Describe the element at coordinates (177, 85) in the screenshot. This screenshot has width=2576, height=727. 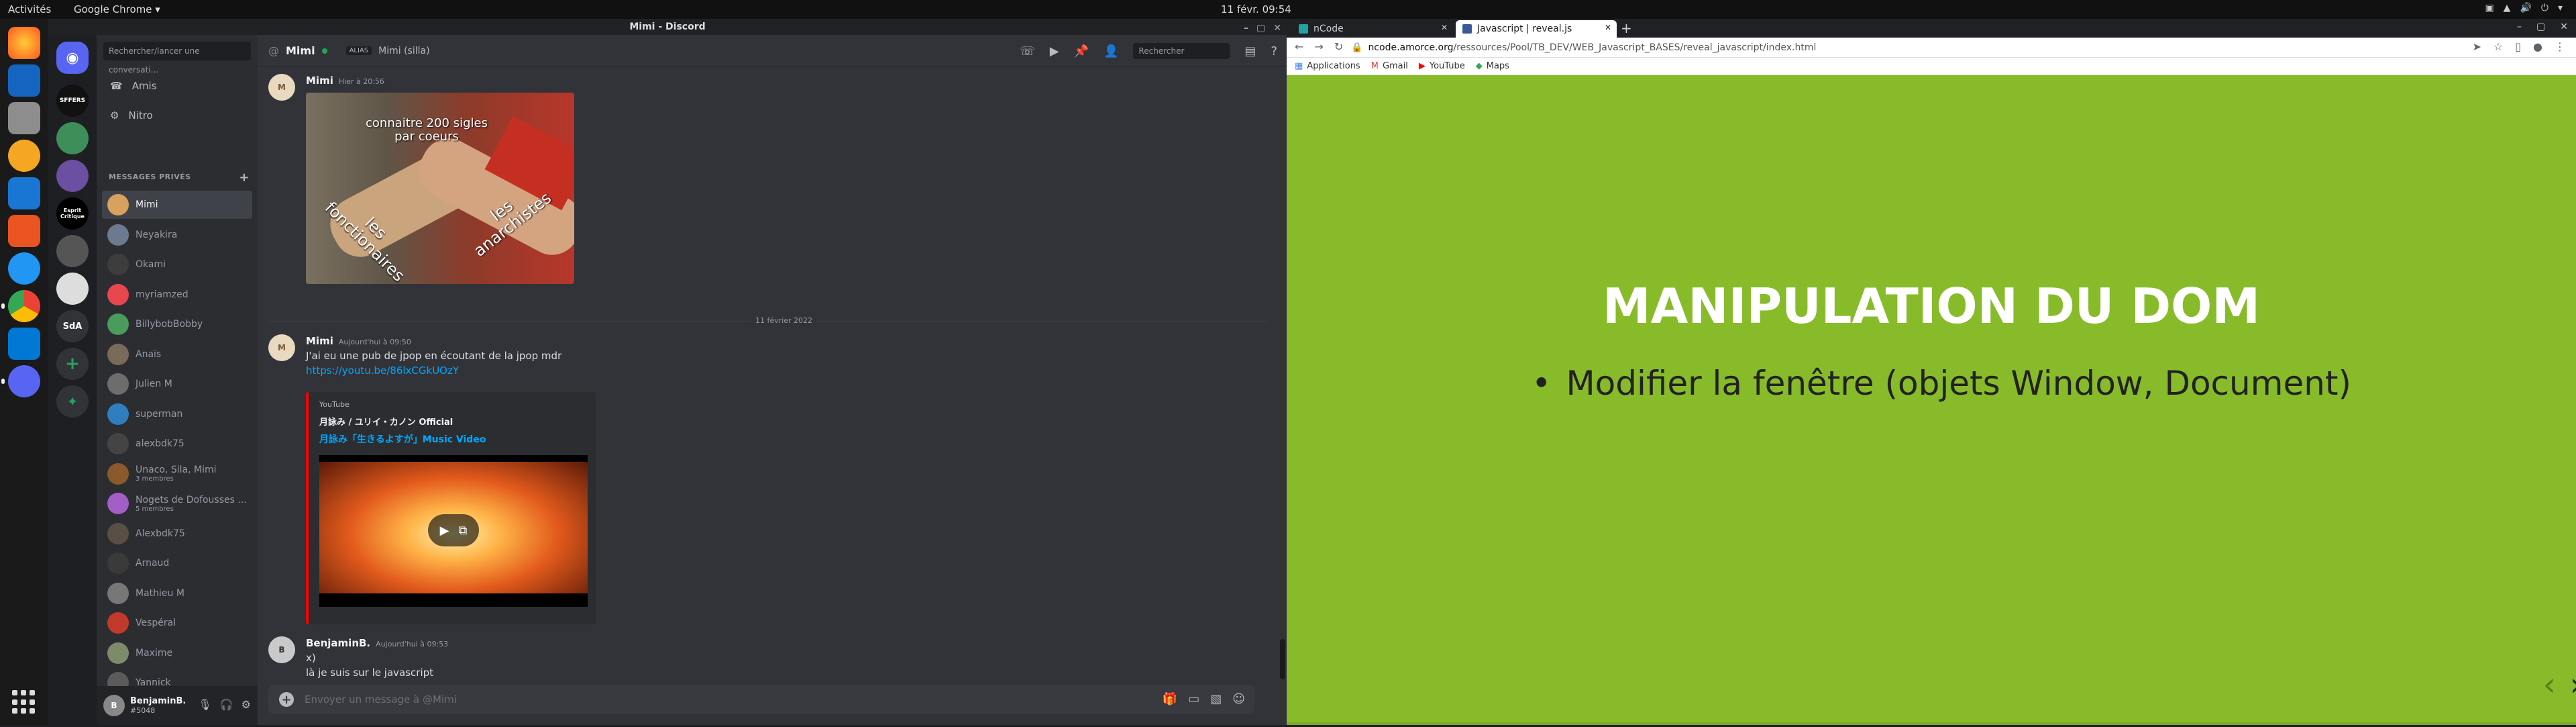
I see `friends-button: ☎ Amis` at that location.